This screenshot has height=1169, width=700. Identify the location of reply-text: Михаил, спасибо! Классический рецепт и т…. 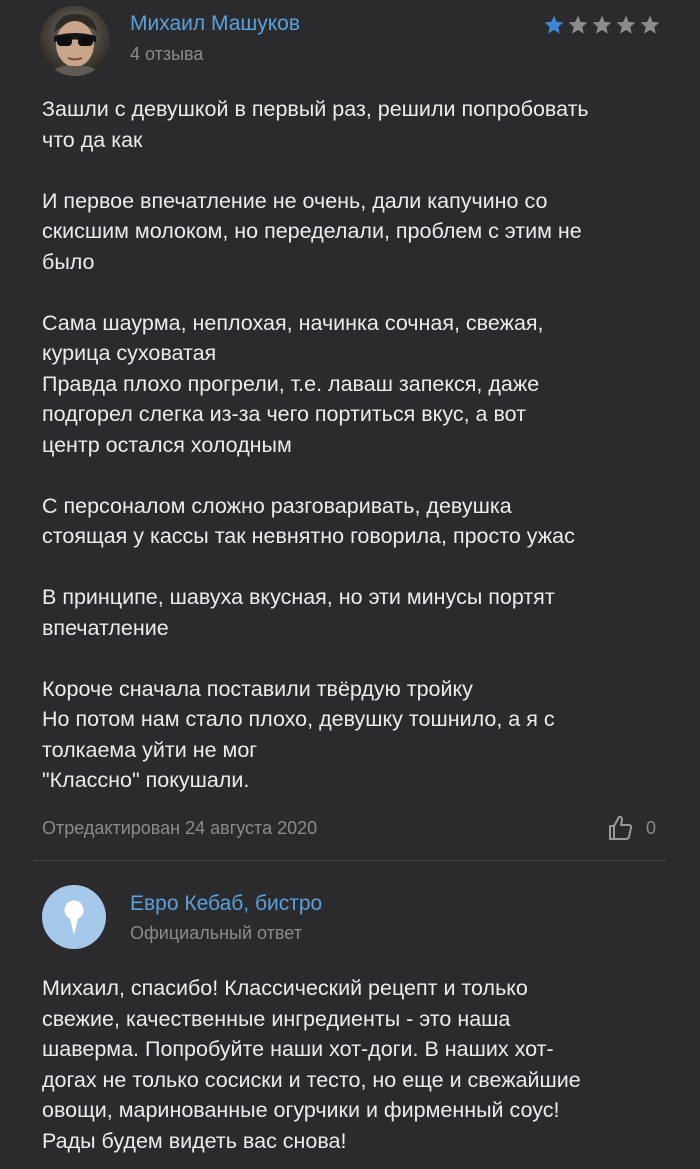
(311, 1064).